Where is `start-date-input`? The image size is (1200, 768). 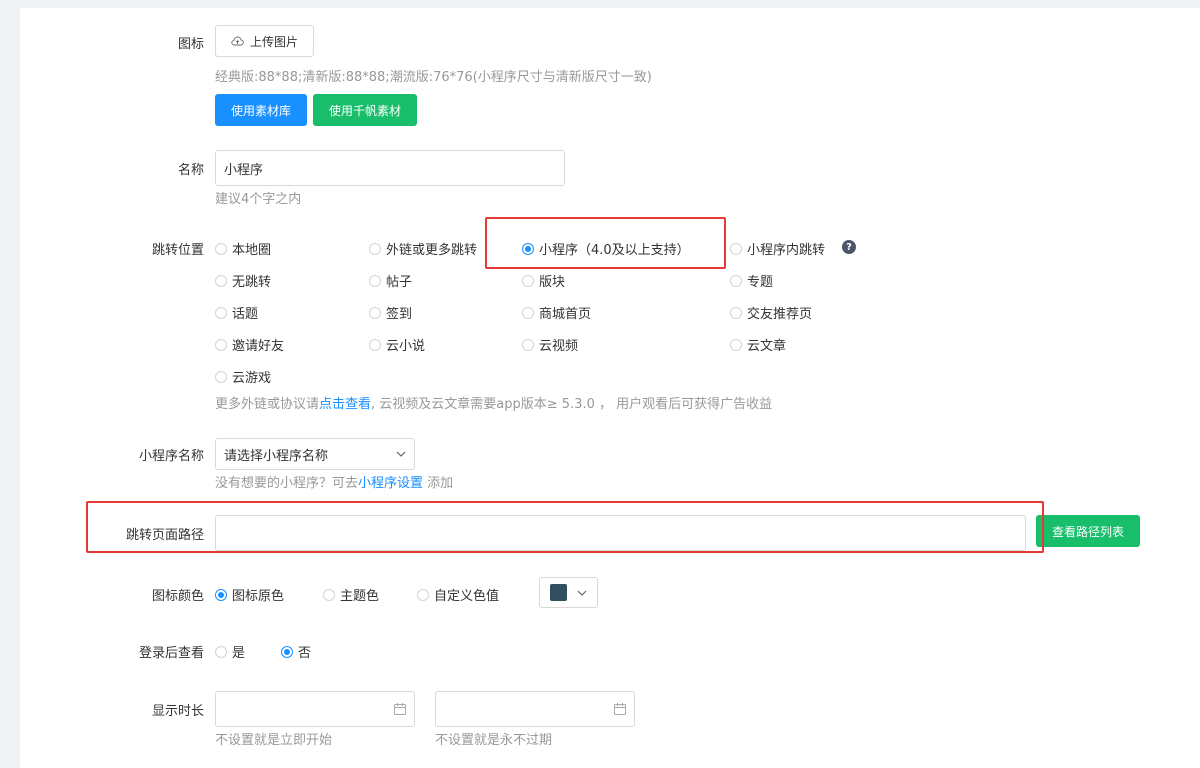 start-date-input is located at coordinates (315, 709).